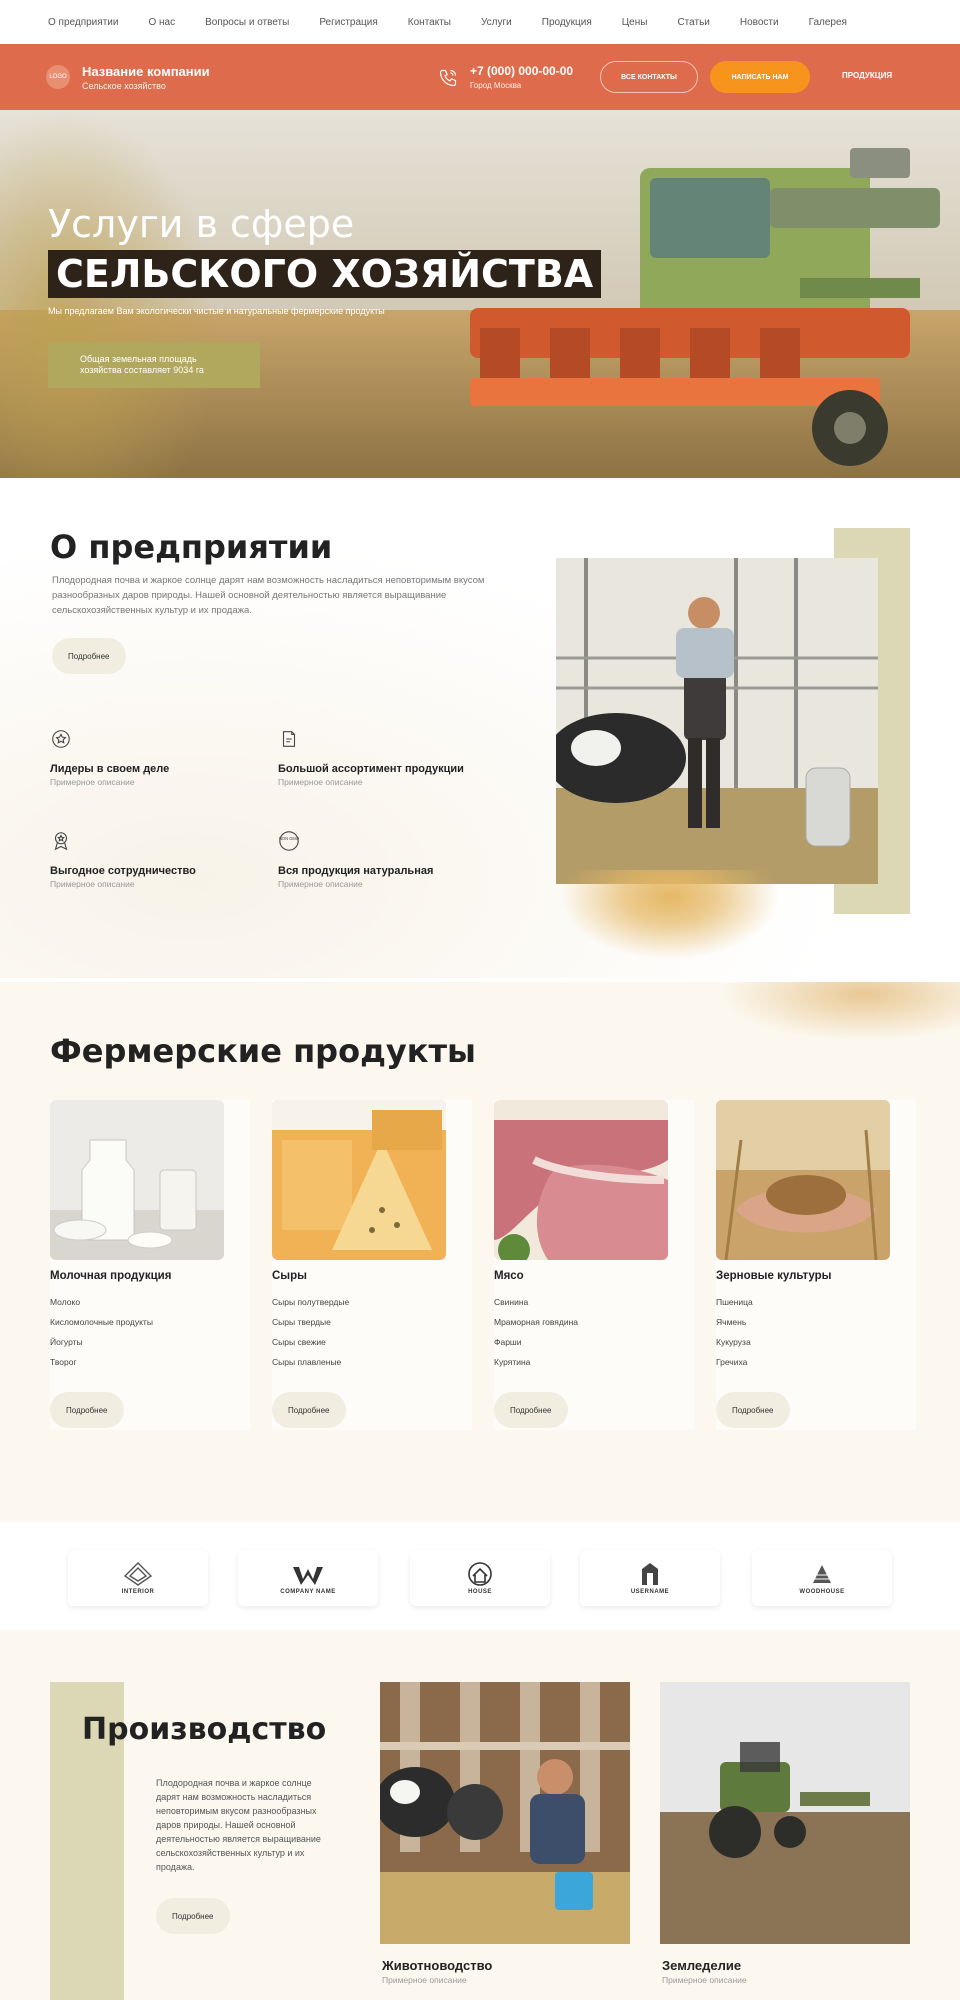  Describe the element at coordinates (822, 1578) in the screenshot. I see `partner-logo-woodhouse: WOODHOUSE` at that location.